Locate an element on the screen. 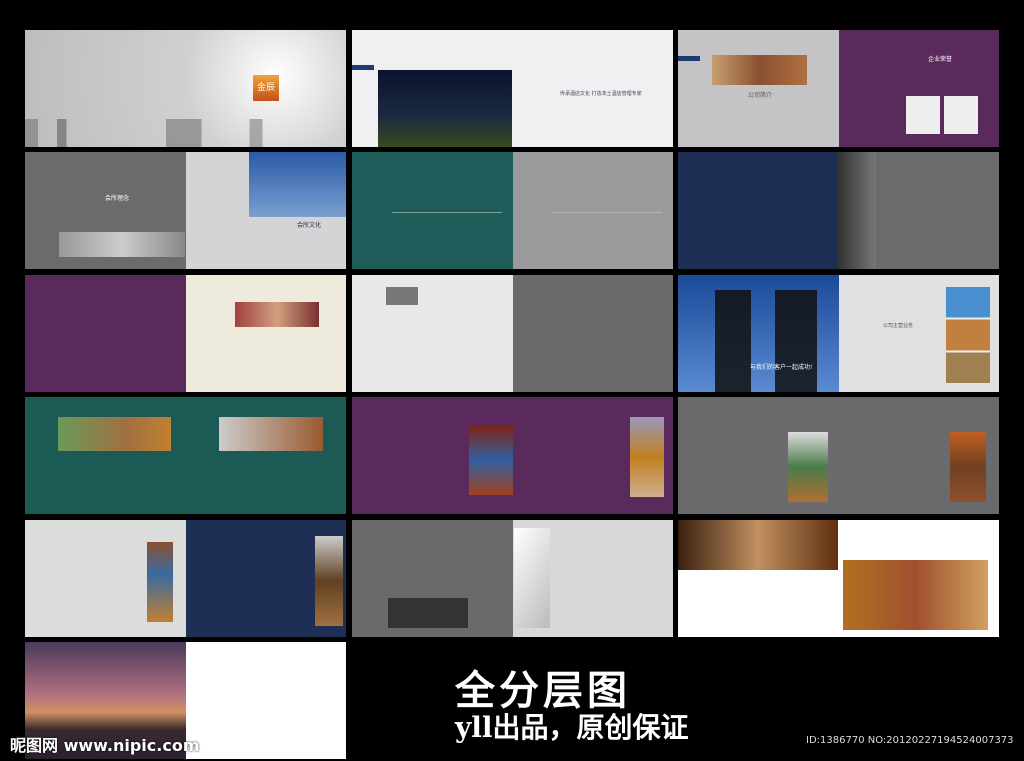 The image size is (1024, 761). panel-light-navy is located at coordinates (185, 578).